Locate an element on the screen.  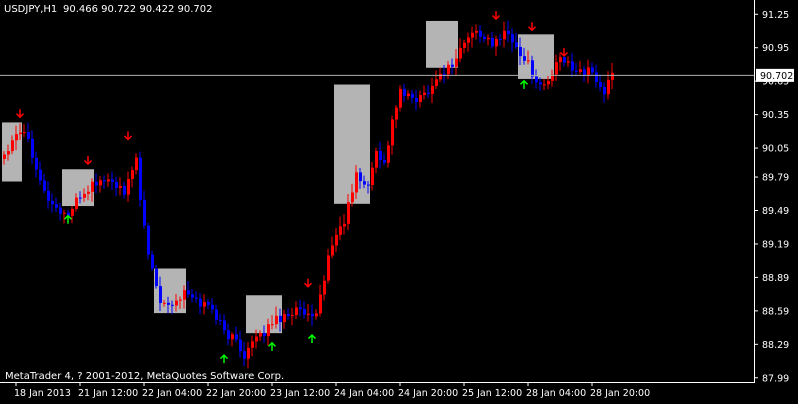
candle is located at coordinates (140, 179).